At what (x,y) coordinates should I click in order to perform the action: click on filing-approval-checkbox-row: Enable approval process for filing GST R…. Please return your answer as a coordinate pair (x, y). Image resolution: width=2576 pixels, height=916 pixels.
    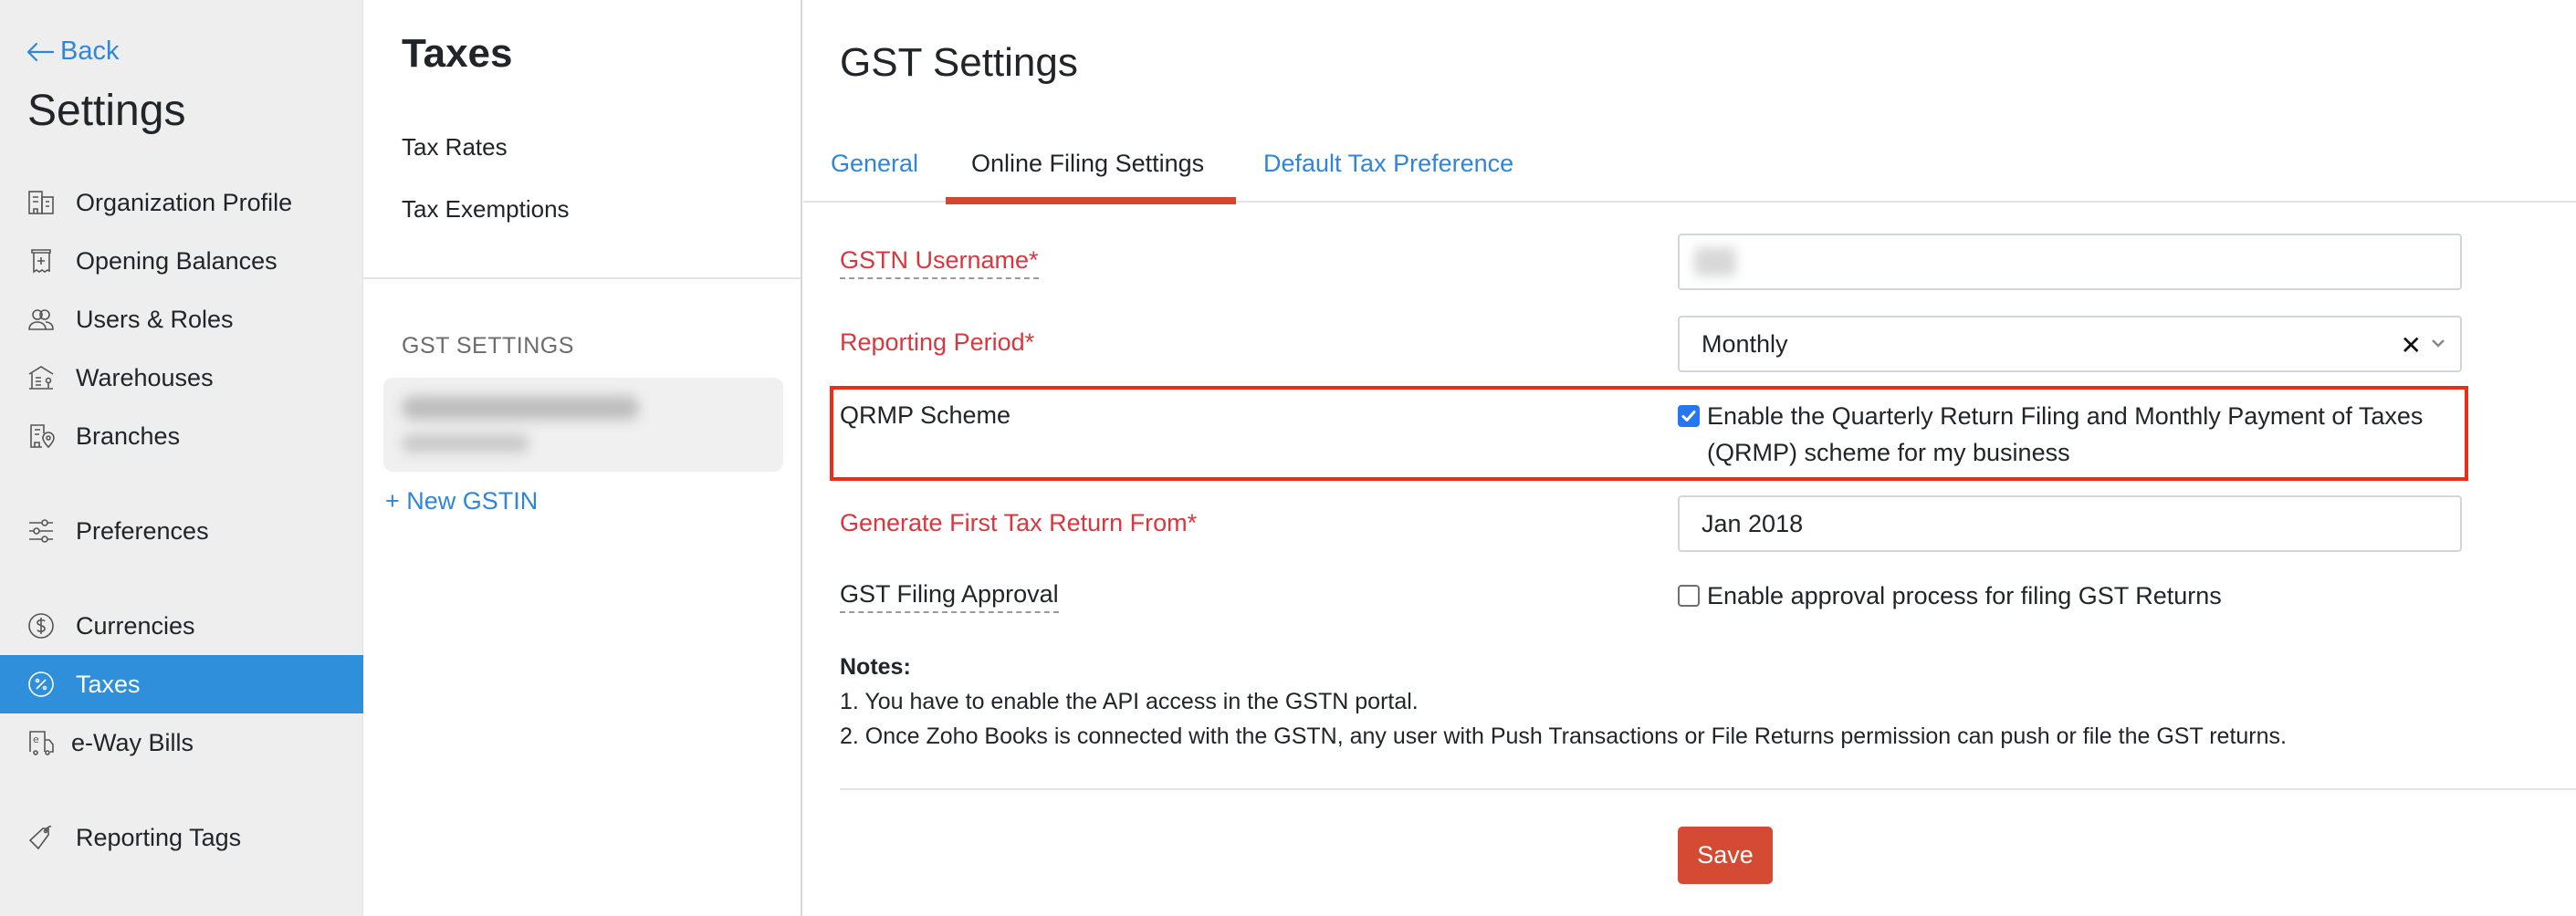
    Looking at the image, I should click on (1950, 596).